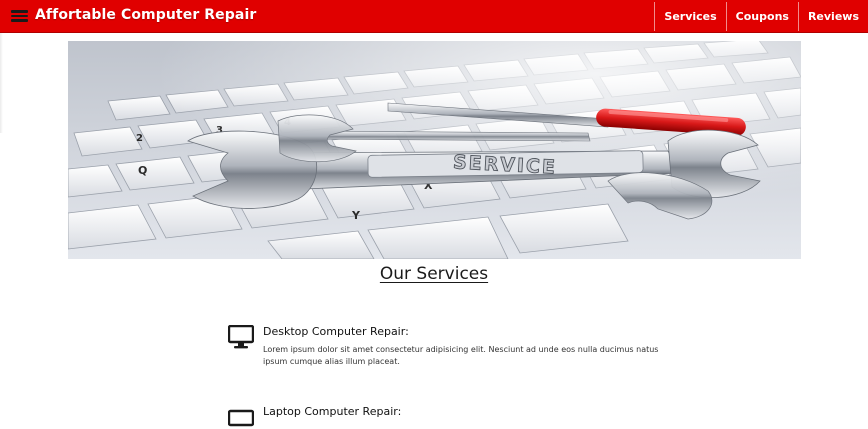 This screenshot has width=868, height=429. I want to click on laptop-icon, so click(241, 418).